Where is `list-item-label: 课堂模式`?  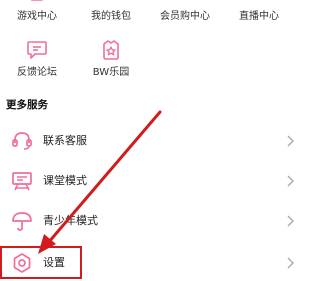 list-item-label: 课堂模式 is located at coordinates (65, 180).